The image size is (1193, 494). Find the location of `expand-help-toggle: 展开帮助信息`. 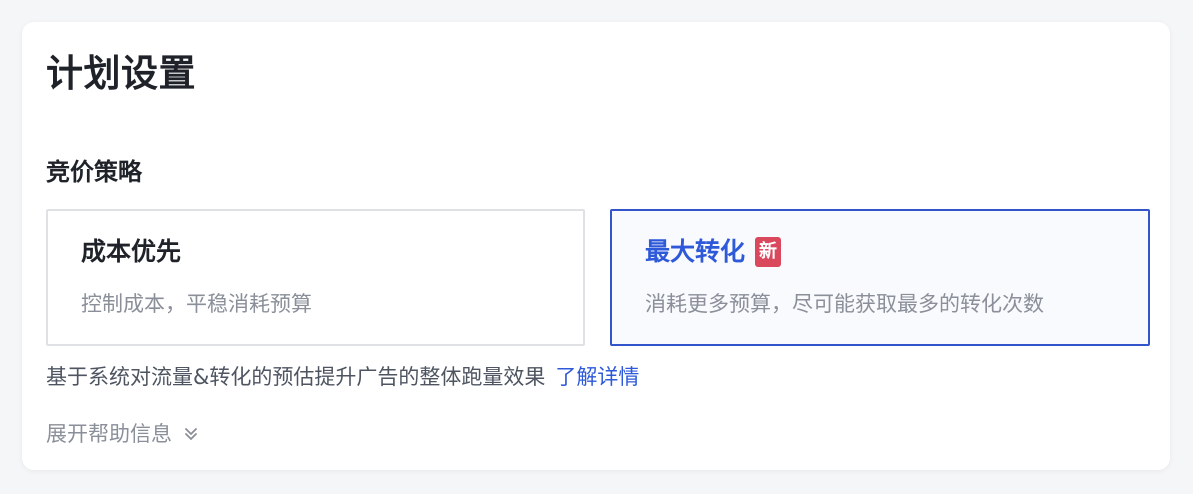

expand-help-toggle: 展开帮助信息 is located at coordinates (122, 434).